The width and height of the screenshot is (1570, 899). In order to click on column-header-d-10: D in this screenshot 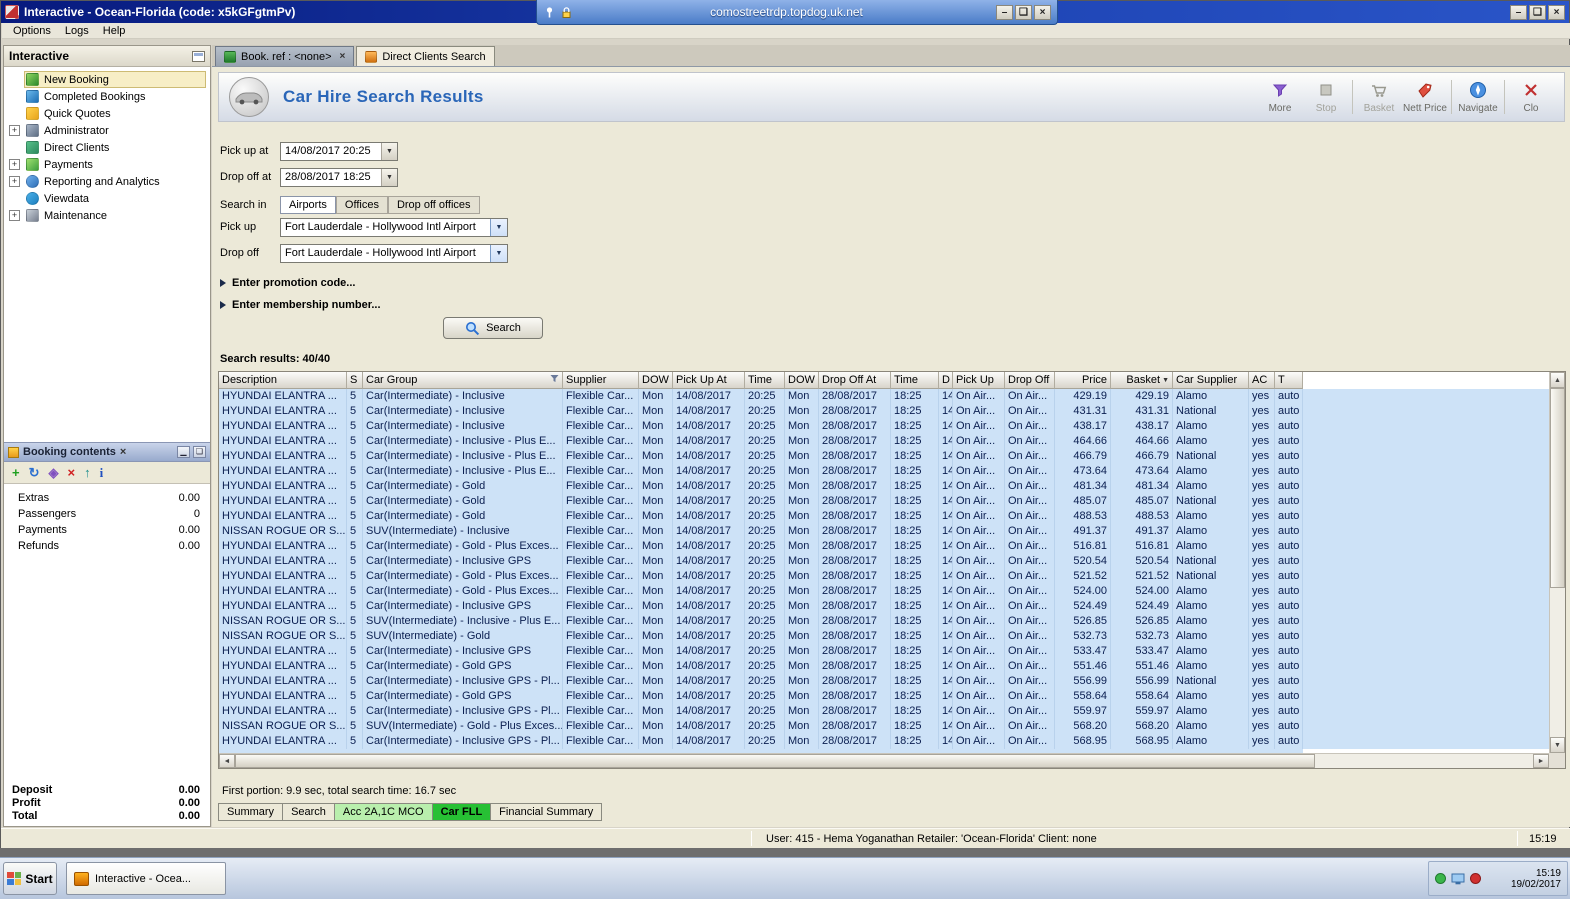, I will do `click(946, 380)`.